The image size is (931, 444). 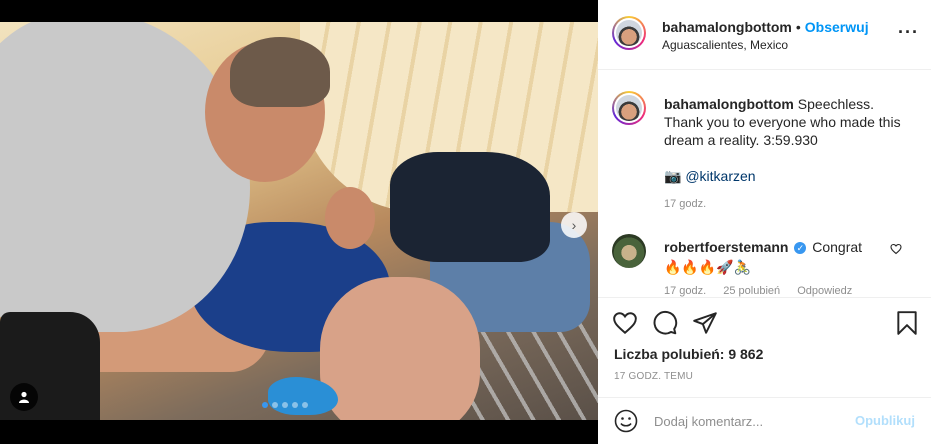 I want to click on follow-button: Obserwuj, so click(x=837, y=27).